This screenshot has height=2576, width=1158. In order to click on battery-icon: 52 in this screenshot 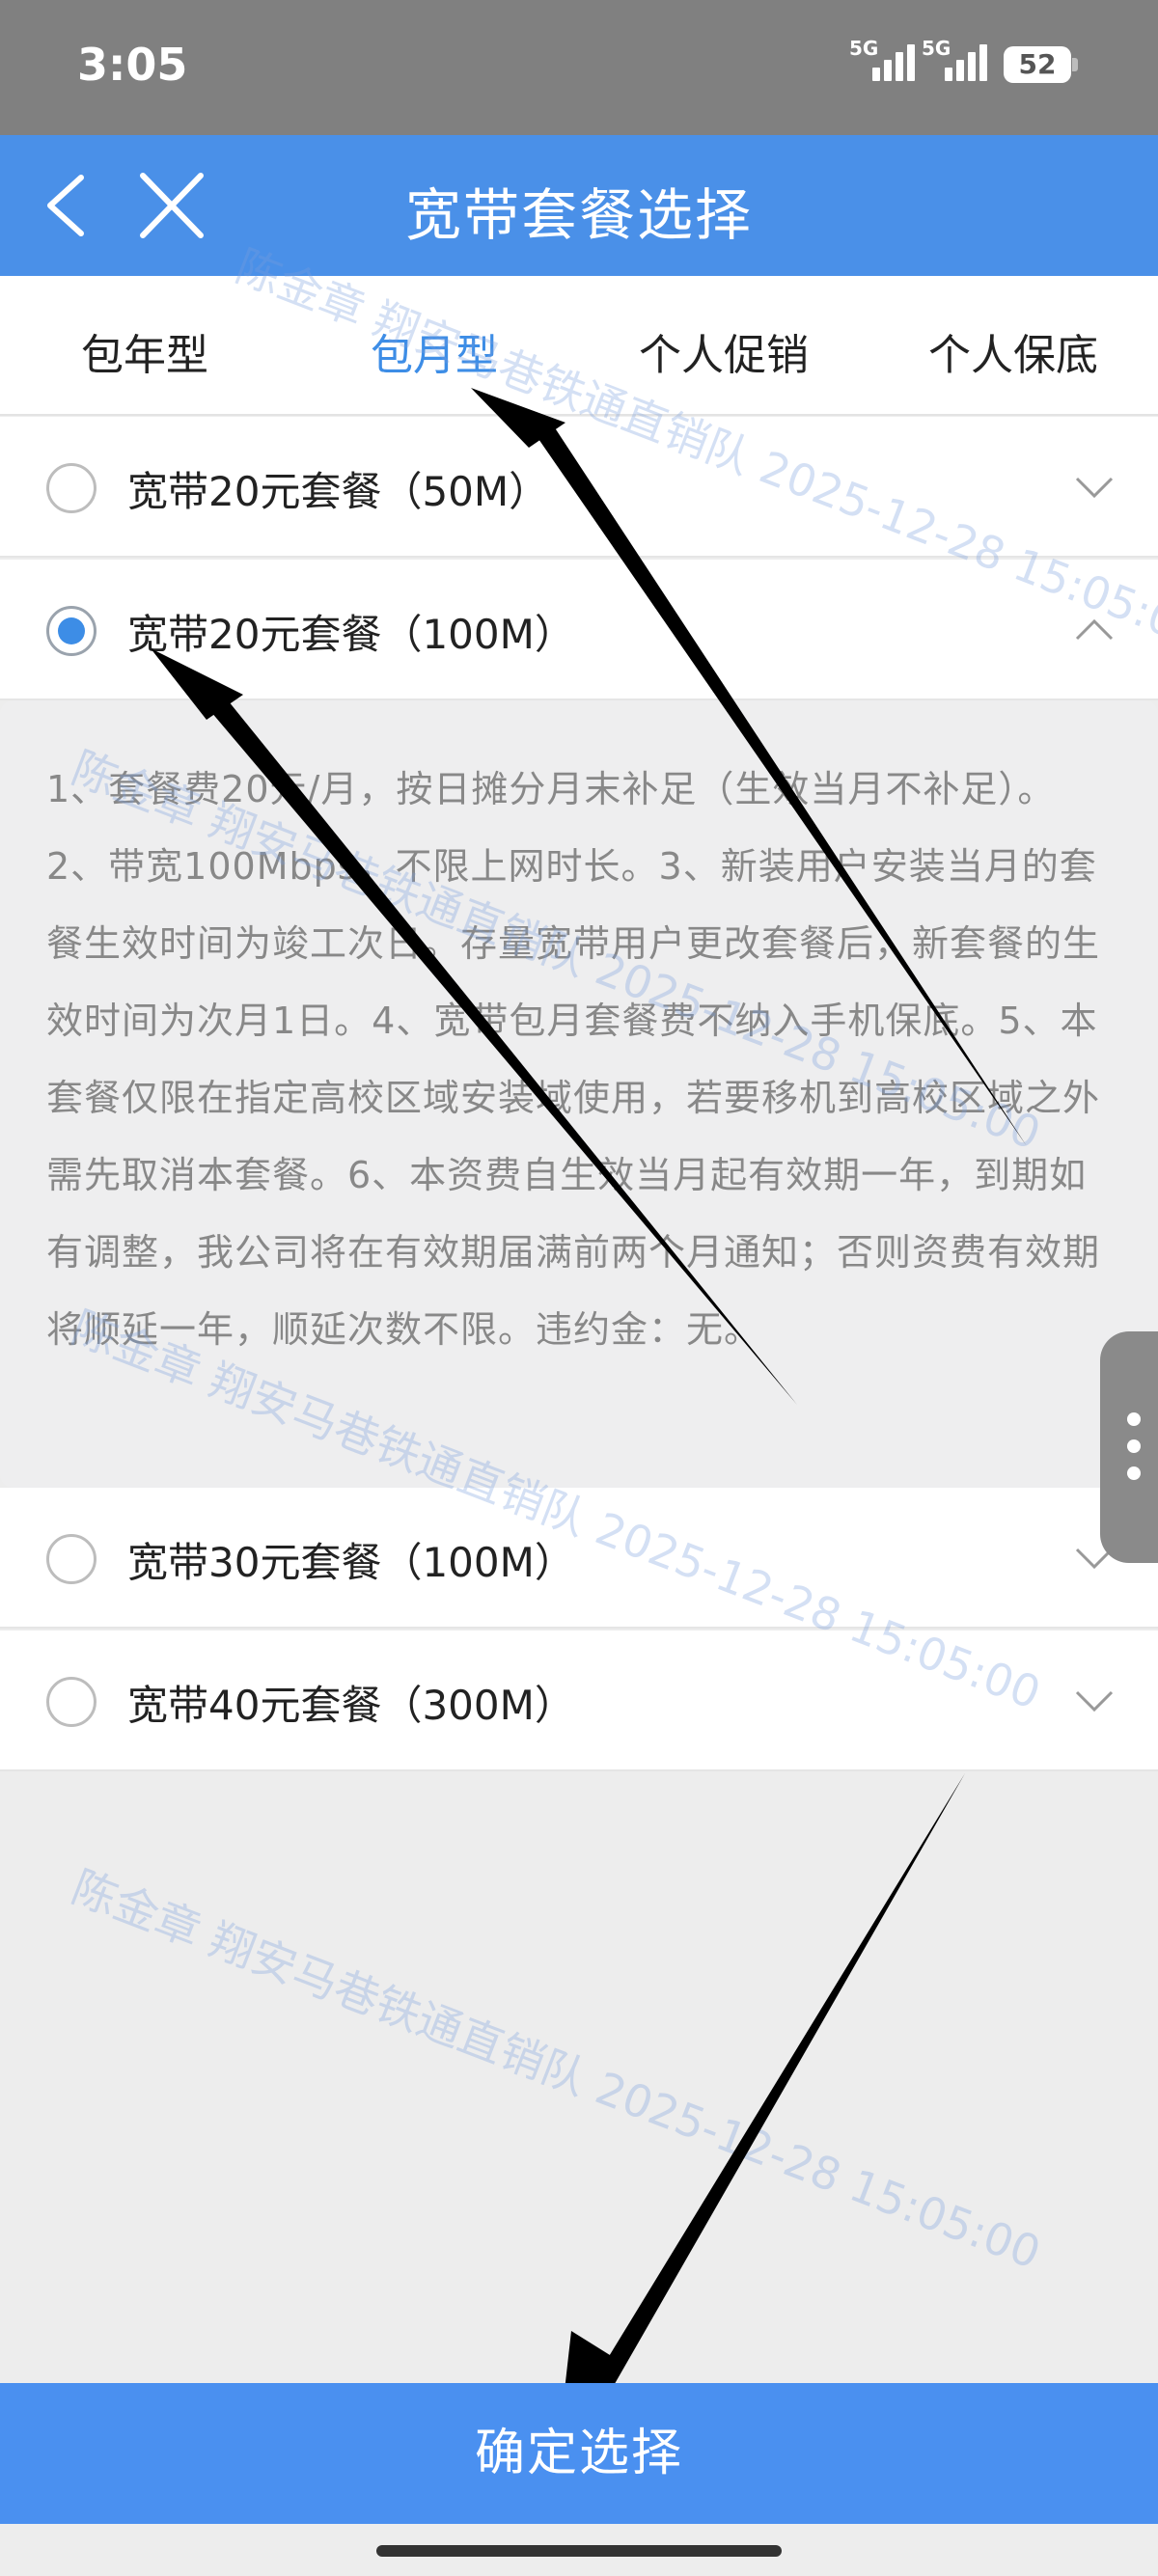, I will do `click(1041, 64)`.